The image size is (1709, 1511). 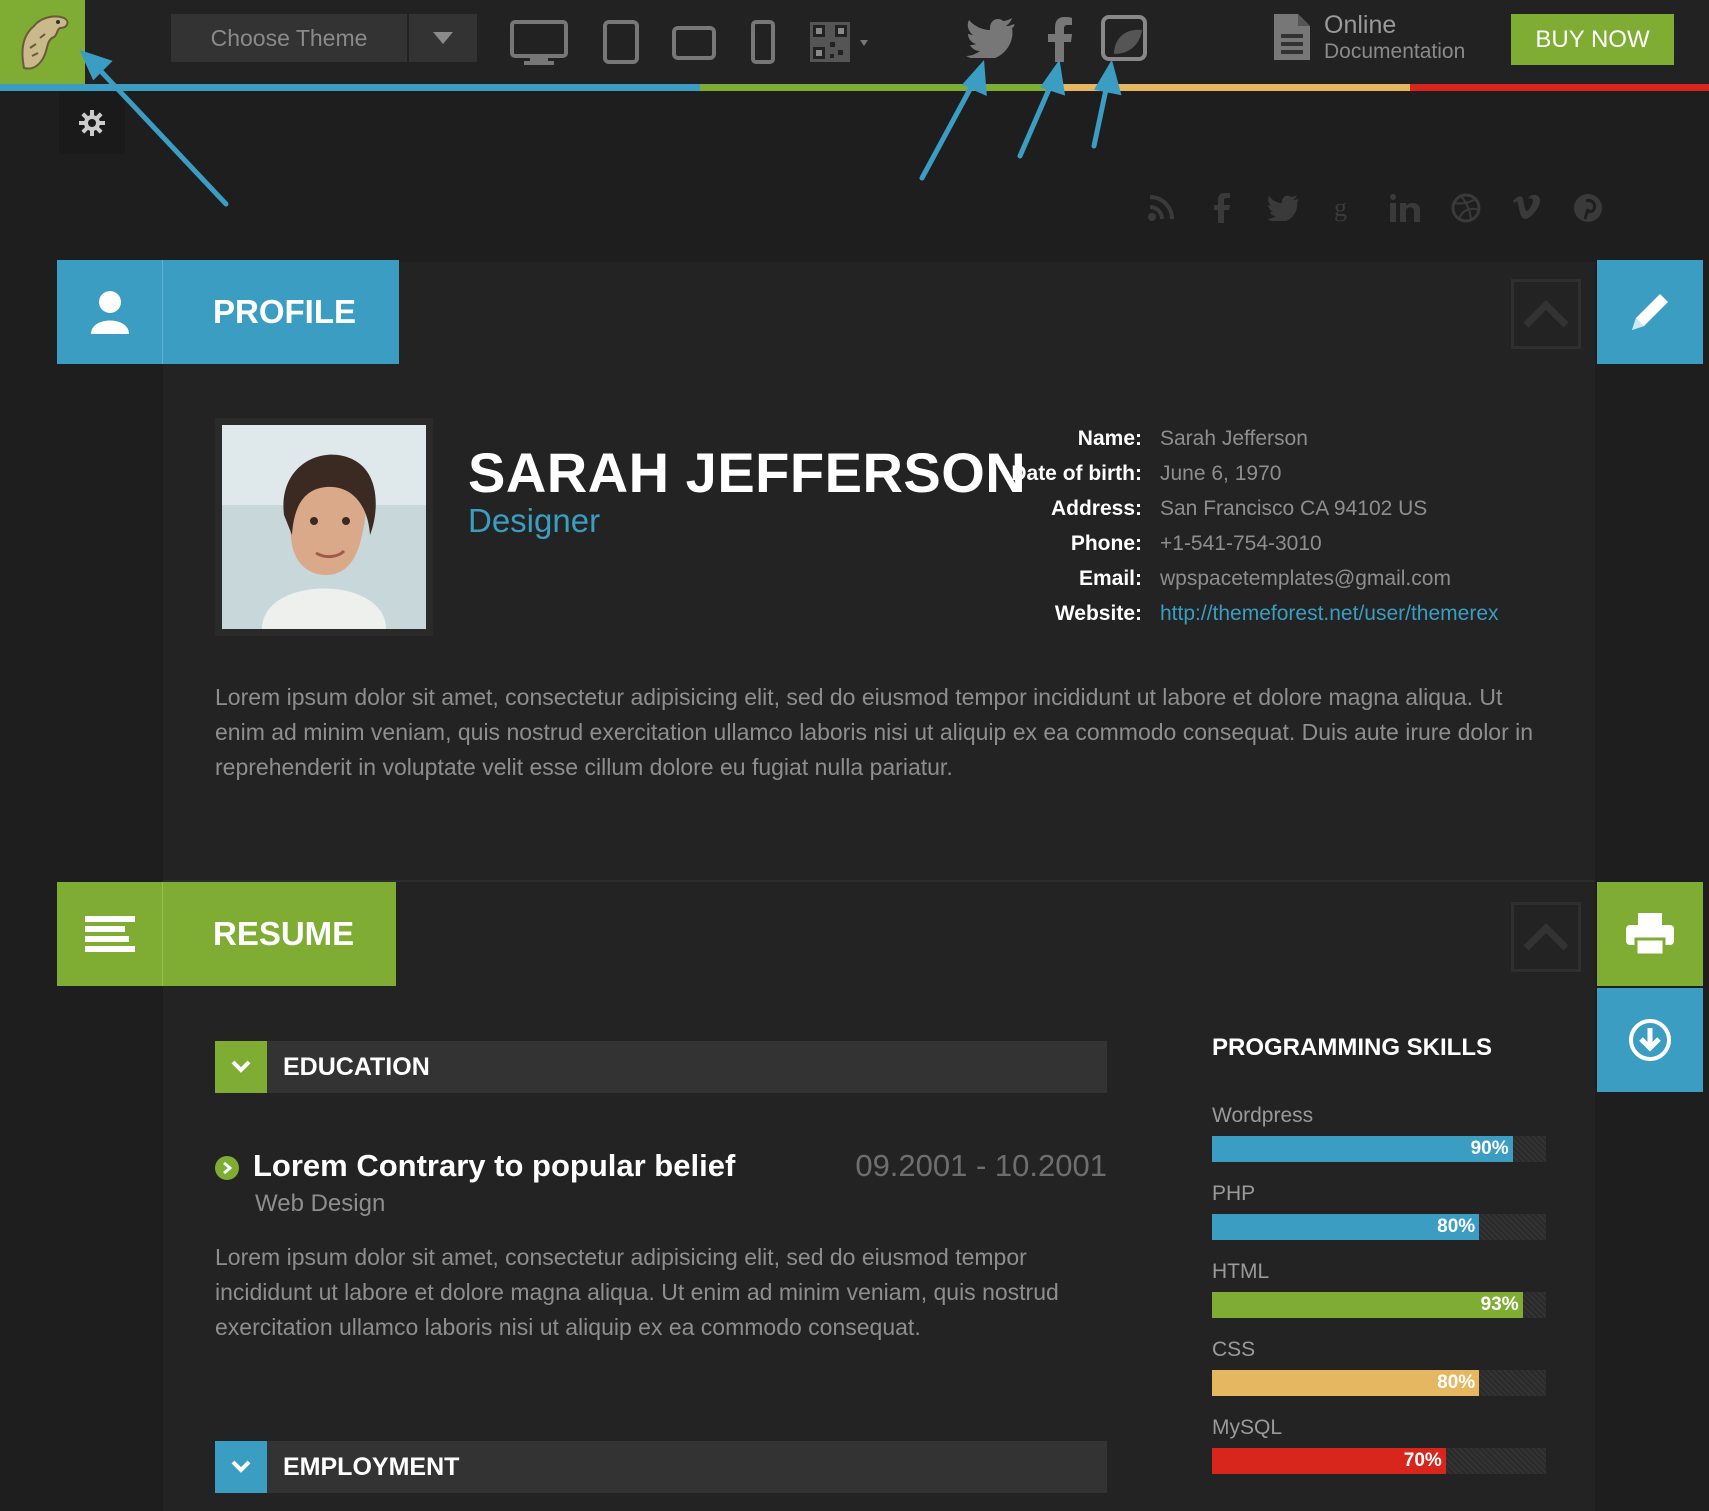 I want to click on desktop-icon, so click(x=539, y=45).